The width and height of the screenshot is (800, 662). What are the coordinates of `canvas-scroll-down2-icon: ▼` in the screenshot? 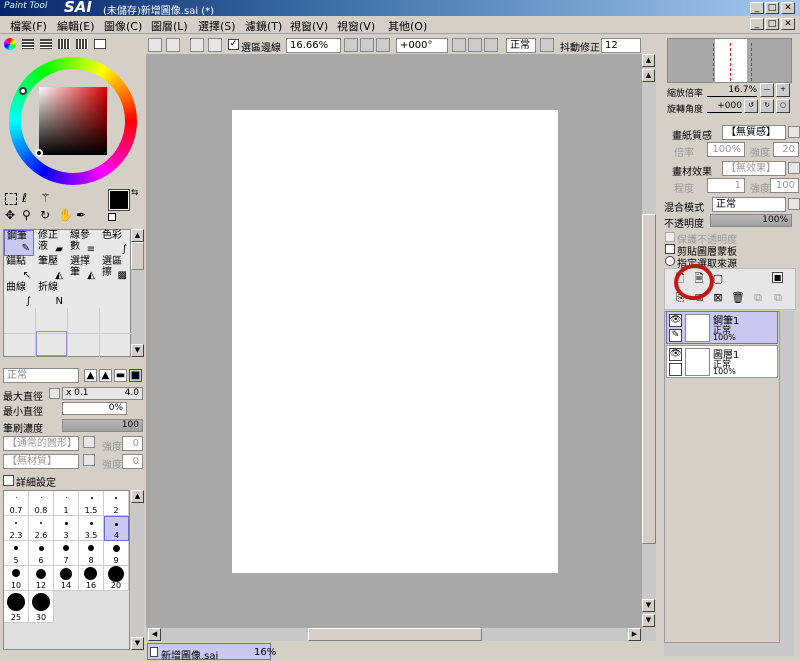 It's located at (648, 605).